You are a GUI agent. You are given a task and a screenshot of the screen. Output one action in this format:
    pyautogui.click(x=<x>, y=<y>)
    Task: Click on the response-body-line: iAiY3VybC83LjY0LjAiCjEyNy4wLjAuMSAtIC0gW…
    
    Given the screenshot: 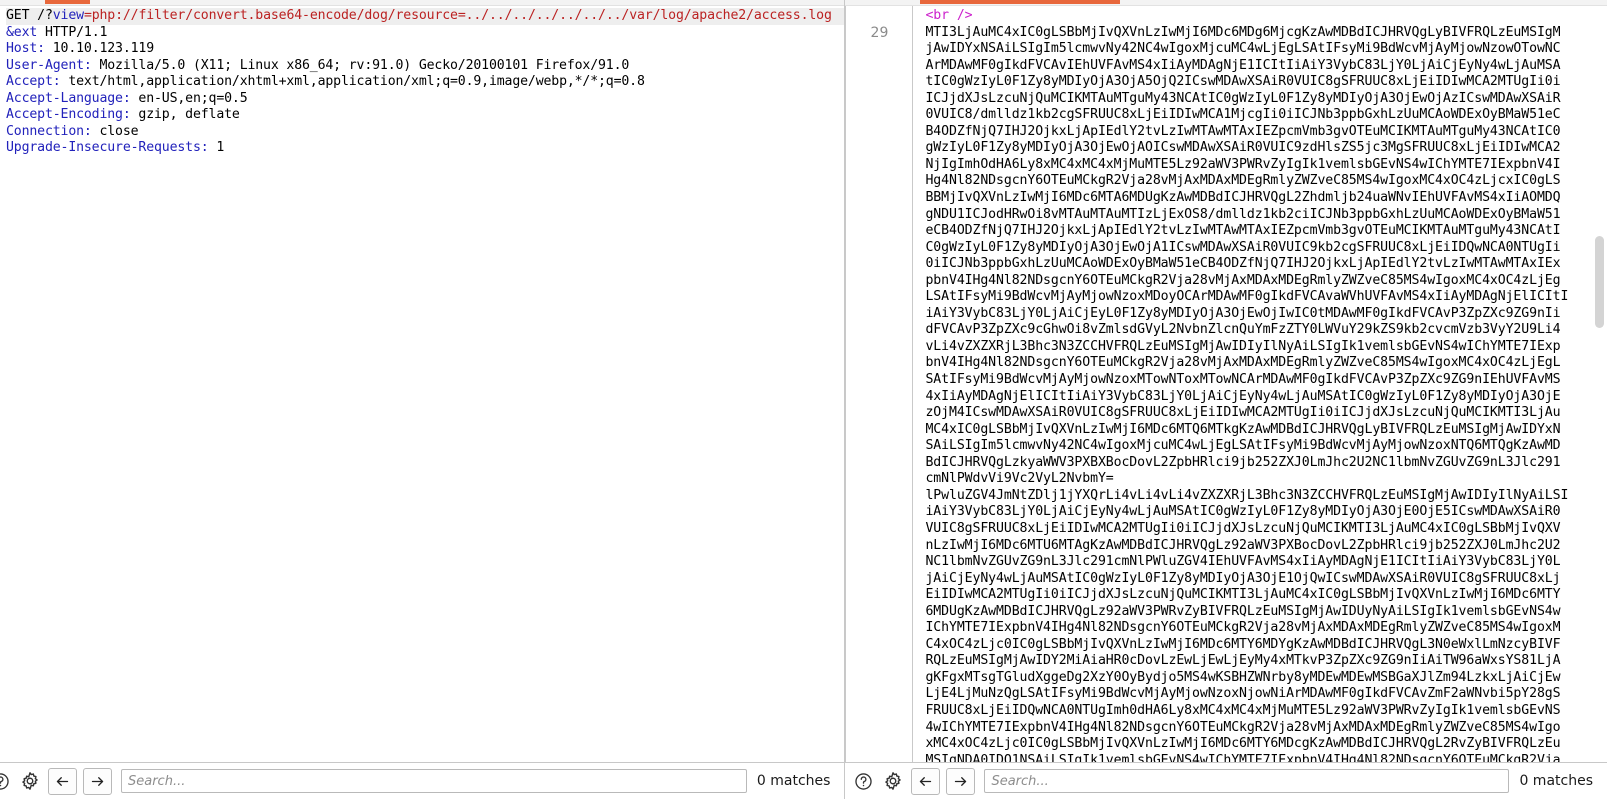 What is the action you would take?
    pyautogui.click(x=1243, y=512)
    